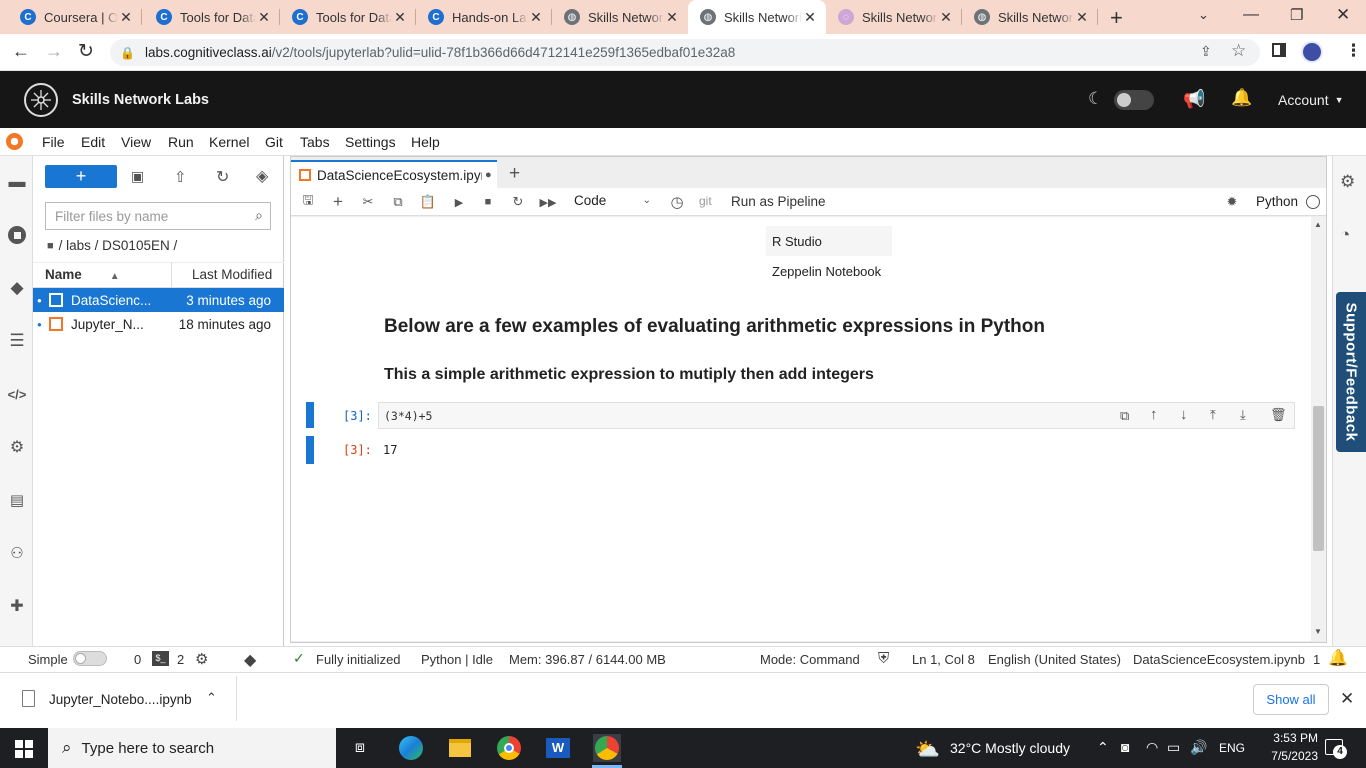 The image size is (1366, 768). Describe the element at coordinates (17, 235) in the screenshot. I see `running-sessions-icon` at that location.